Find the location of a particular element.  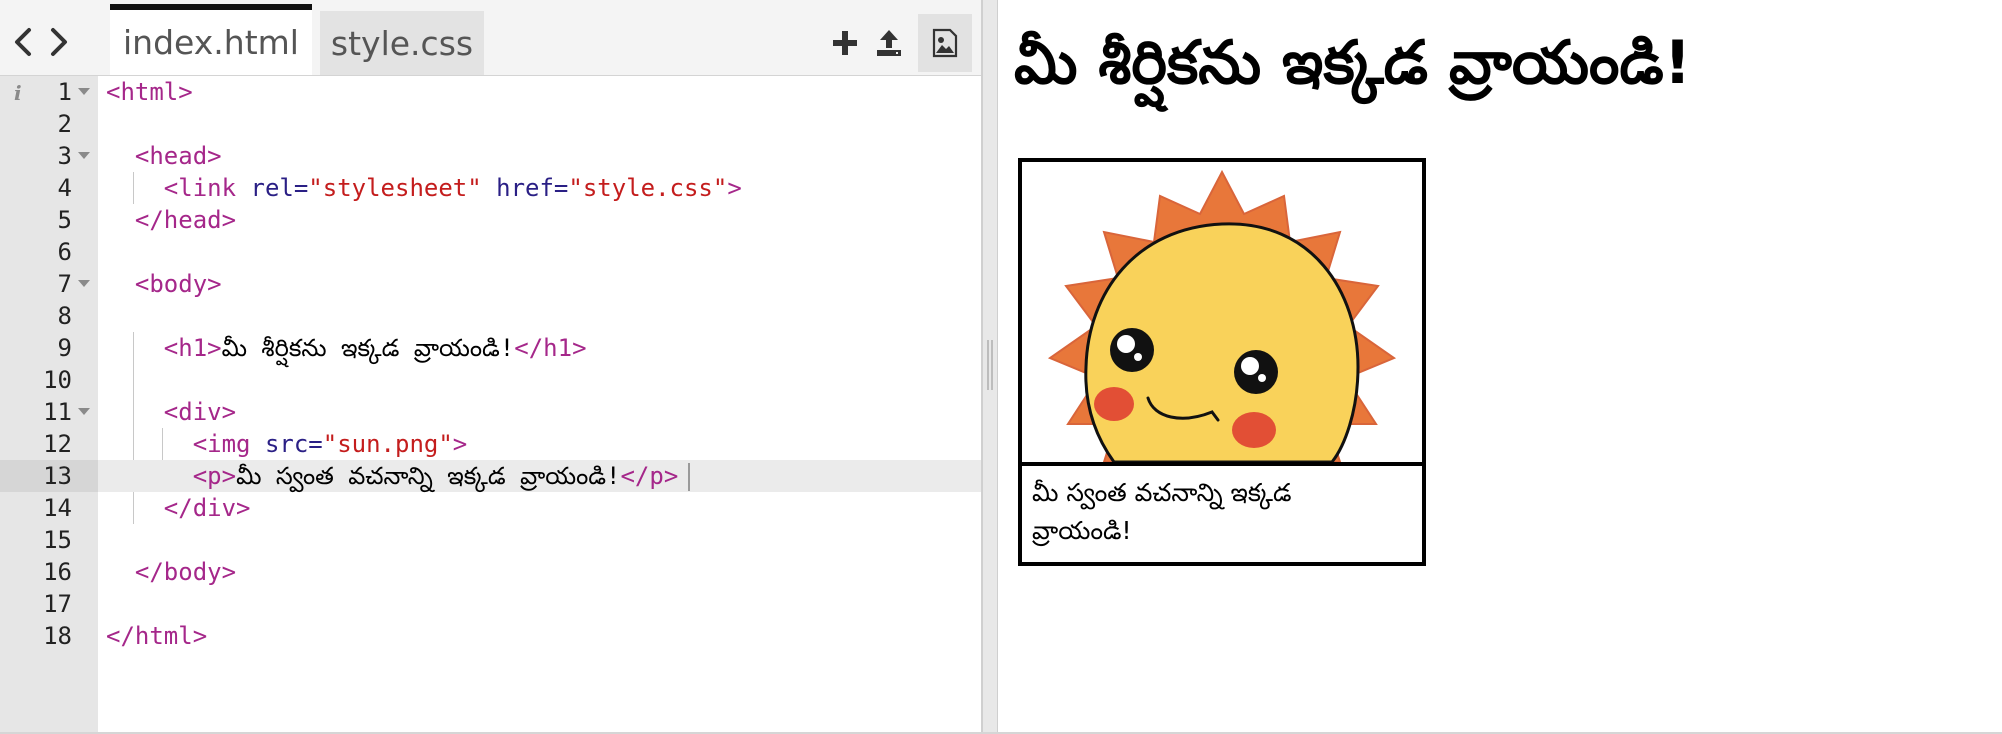

forward-button is located at coordinates (59, 42).